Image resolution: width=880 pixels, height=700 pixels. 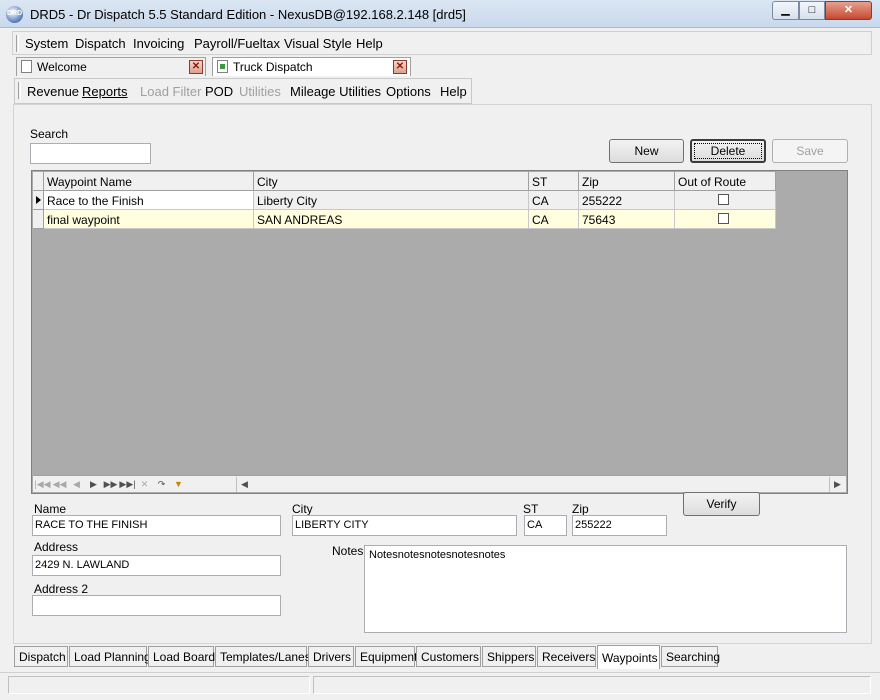 I want to click on scroll-right-icon: ▶, so click(x=837, y=484).